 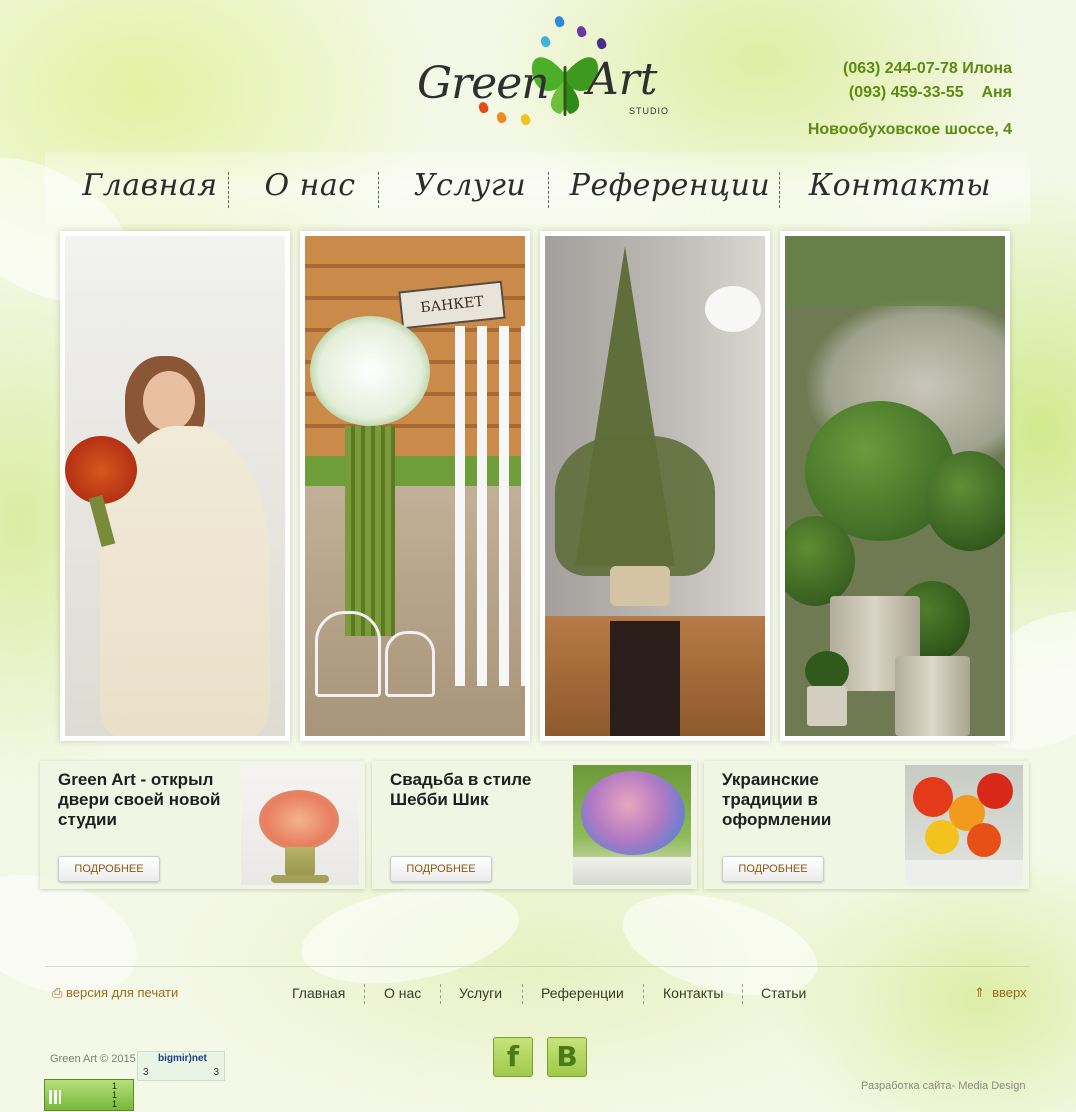 What do you see at coordinates (89, 1095) in the screenshot?
I see `stats-counter: 1 1 1` at bounding box center [89, 1095].